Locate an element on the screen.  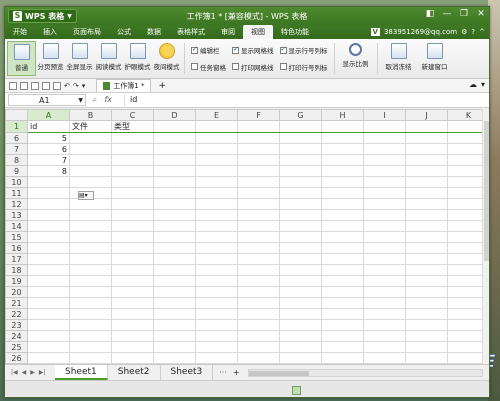
collapse-ribbon-icon: ^ is located at coordinates (482, 32).